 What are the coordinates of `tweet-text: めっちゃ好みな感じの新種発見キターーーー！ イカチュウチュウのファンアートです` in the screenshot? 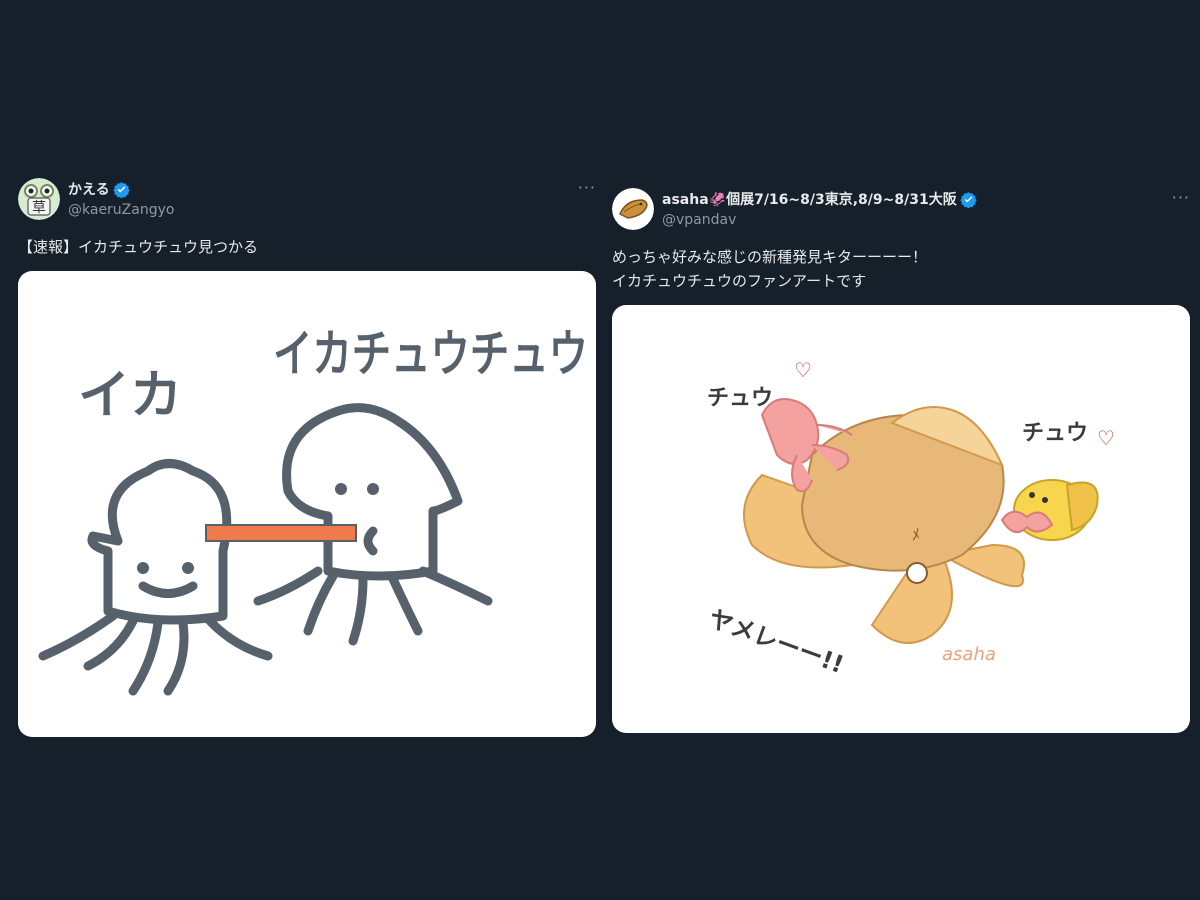 It's located at (770, 269).